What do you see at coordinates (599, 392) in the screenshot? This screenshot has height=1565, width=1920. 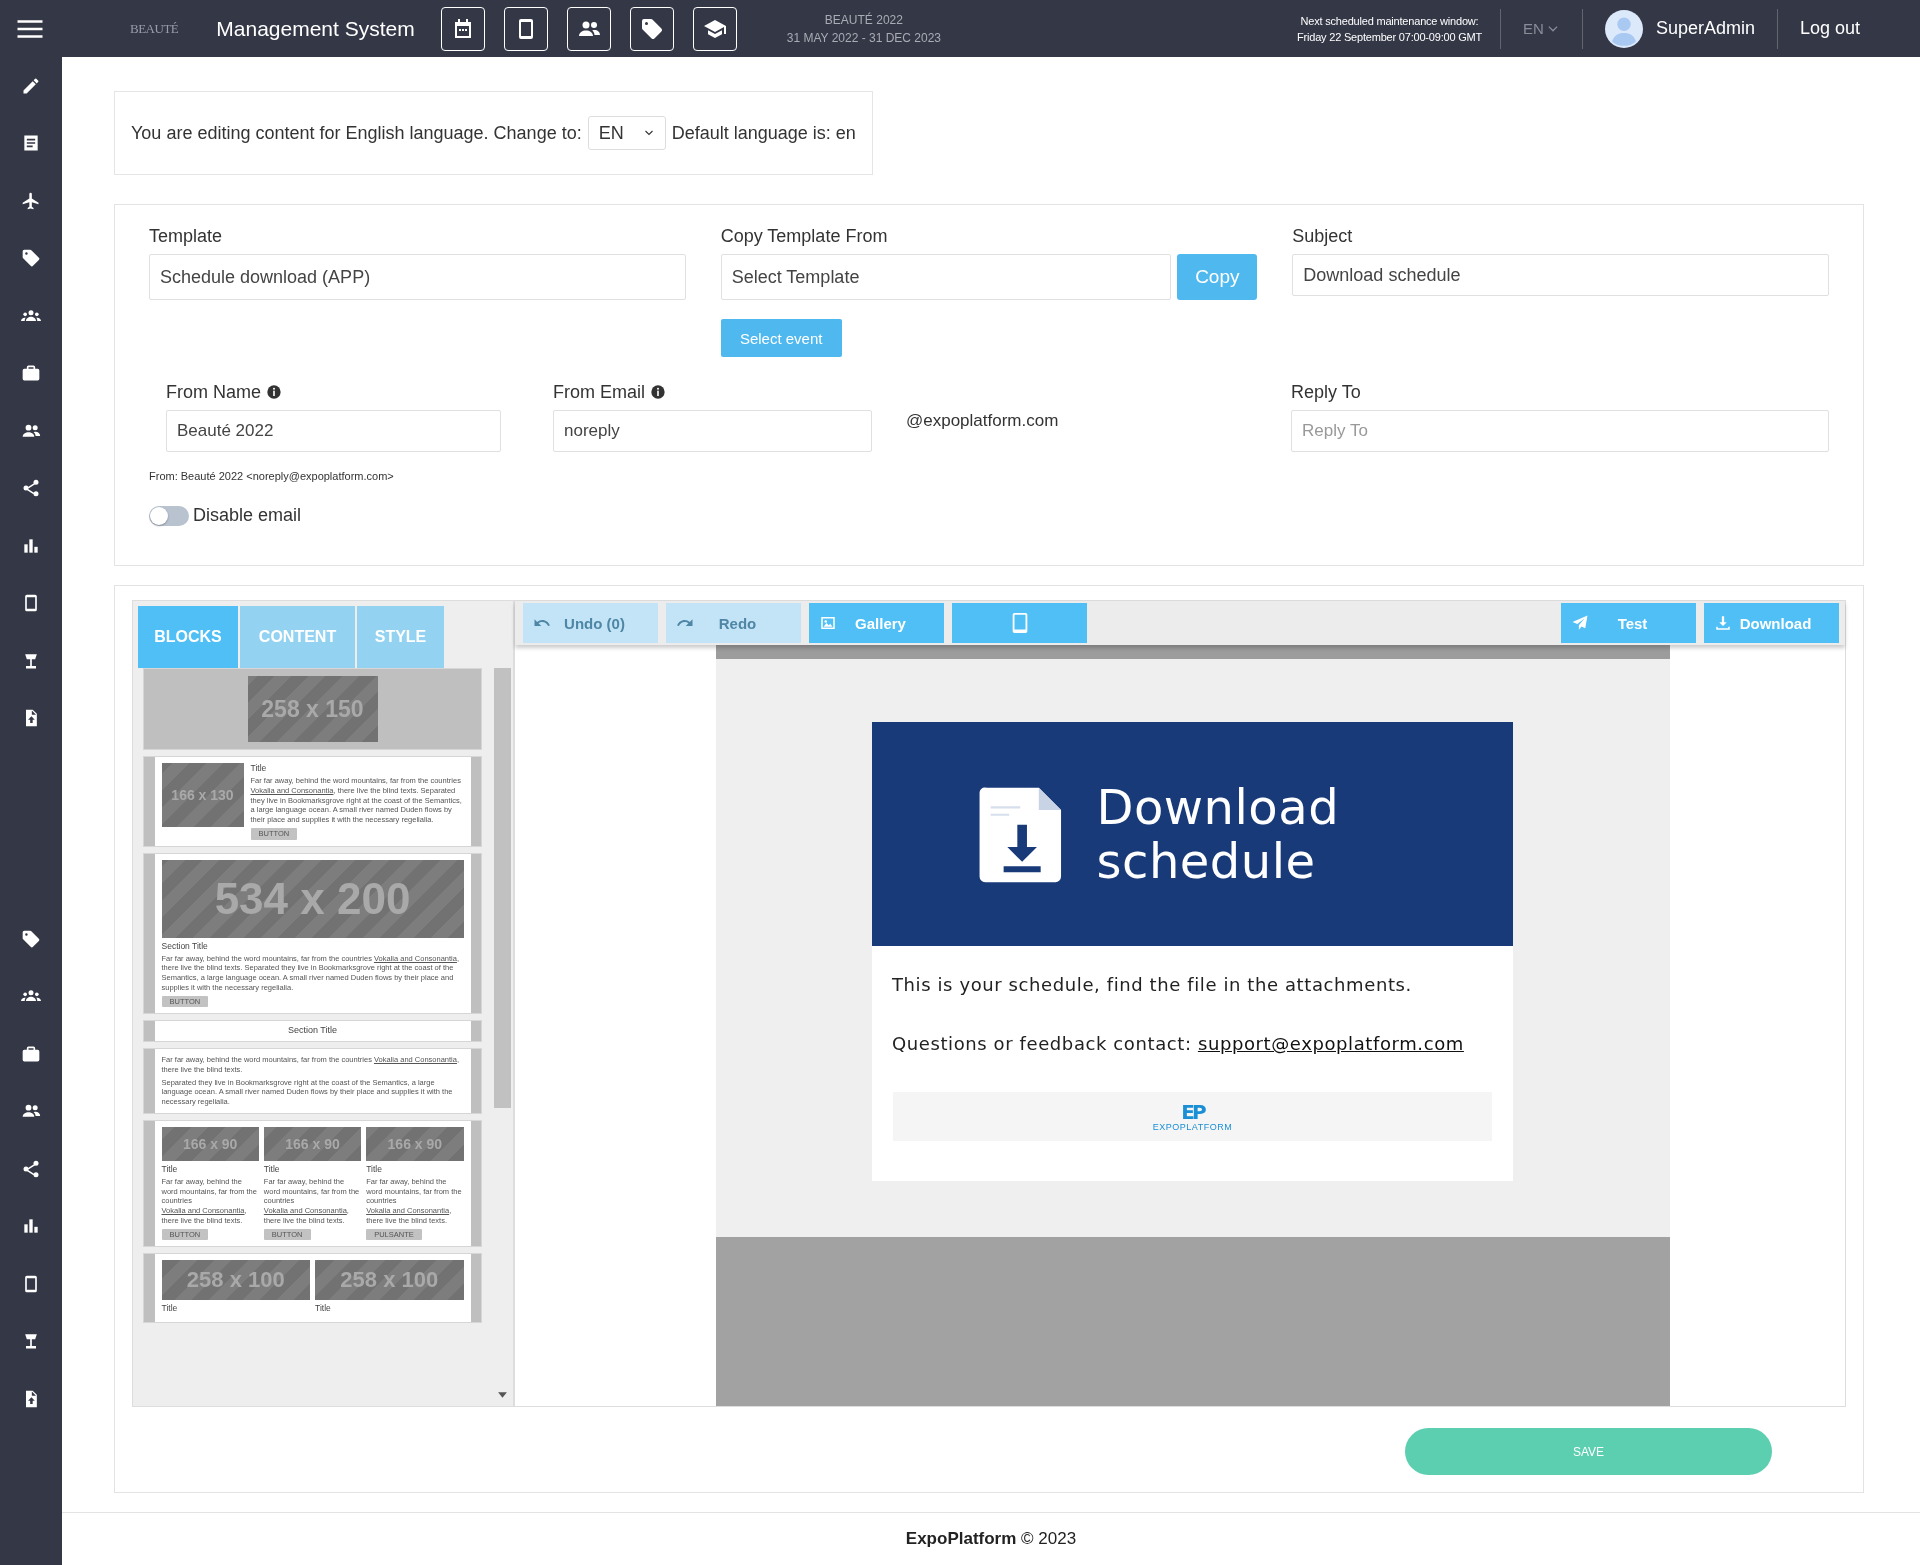 I see `field-label: From Email` at bounding box center [599, 392].